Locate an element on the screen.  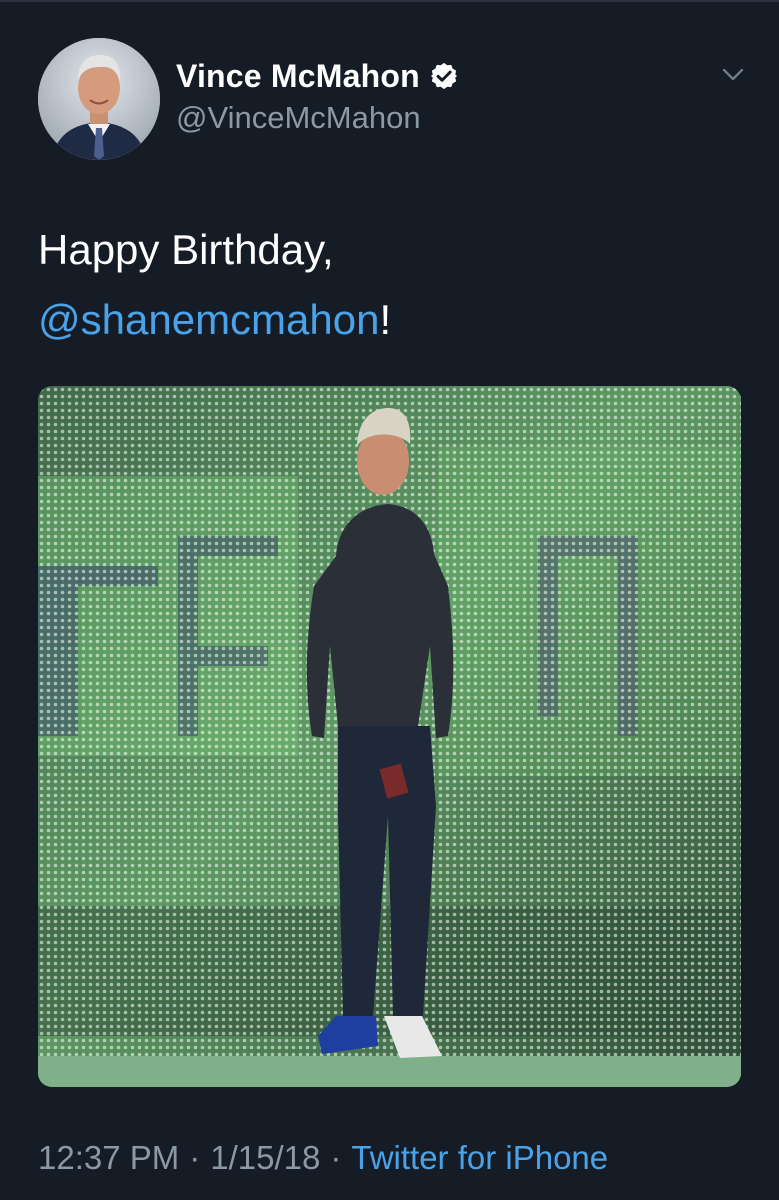
tweet-meta: 12:37 PM · 1/15/18 · Twitter for iPhone is located at coordinates (323, 1158).